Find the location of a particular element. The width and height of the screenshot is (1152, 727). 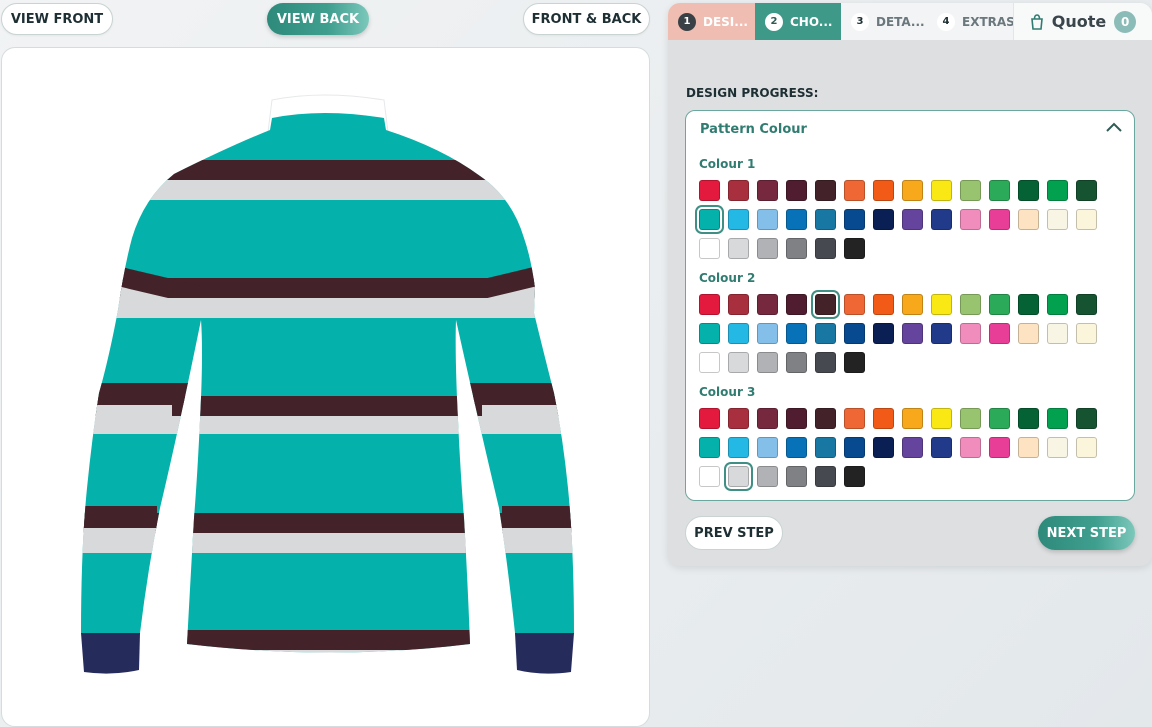

view-front-button: VIEW FRONT is located at coordinates (57, 19).